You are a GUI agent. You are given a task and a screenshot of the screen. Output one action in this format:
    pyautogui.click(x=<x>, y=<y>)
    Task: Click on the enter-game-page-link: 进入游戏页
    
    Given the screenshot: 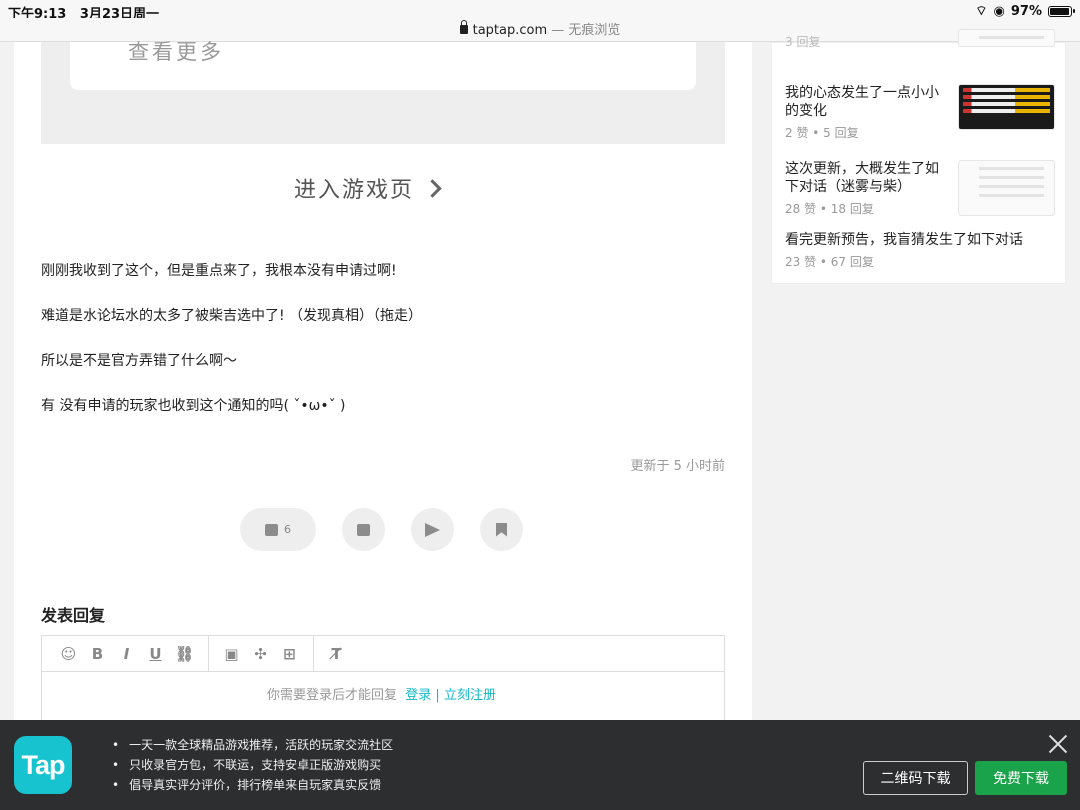 What is the action you would take?
    pyautogui.click(x=368, y=188)
    